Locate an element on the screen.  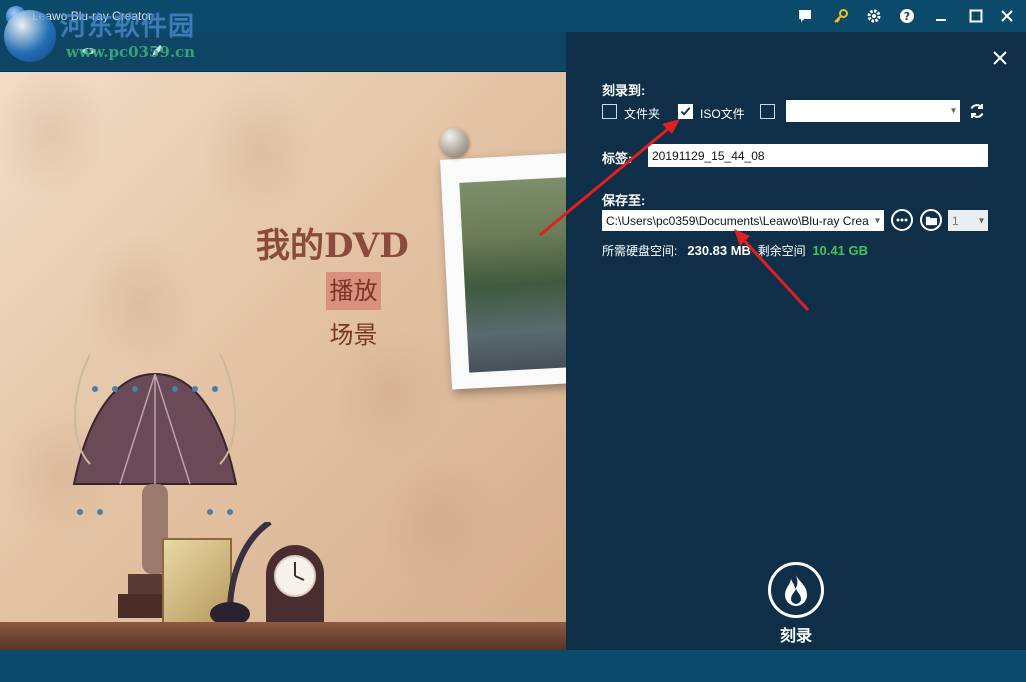
folder-icon is located at coordinates (931, 220).